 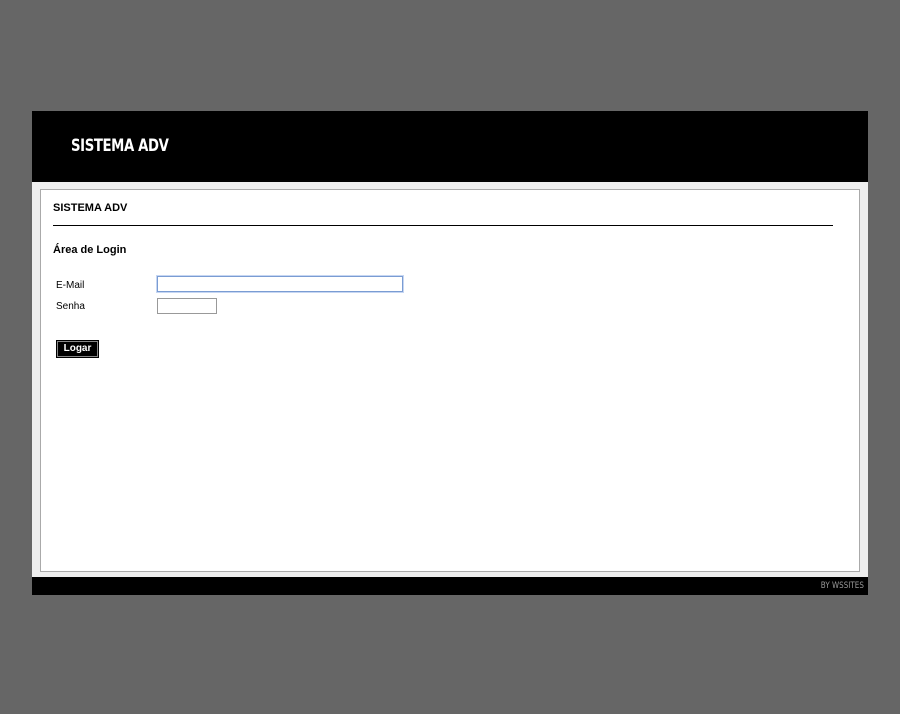 I want to click on title-divider, so click(x=443, y=225).